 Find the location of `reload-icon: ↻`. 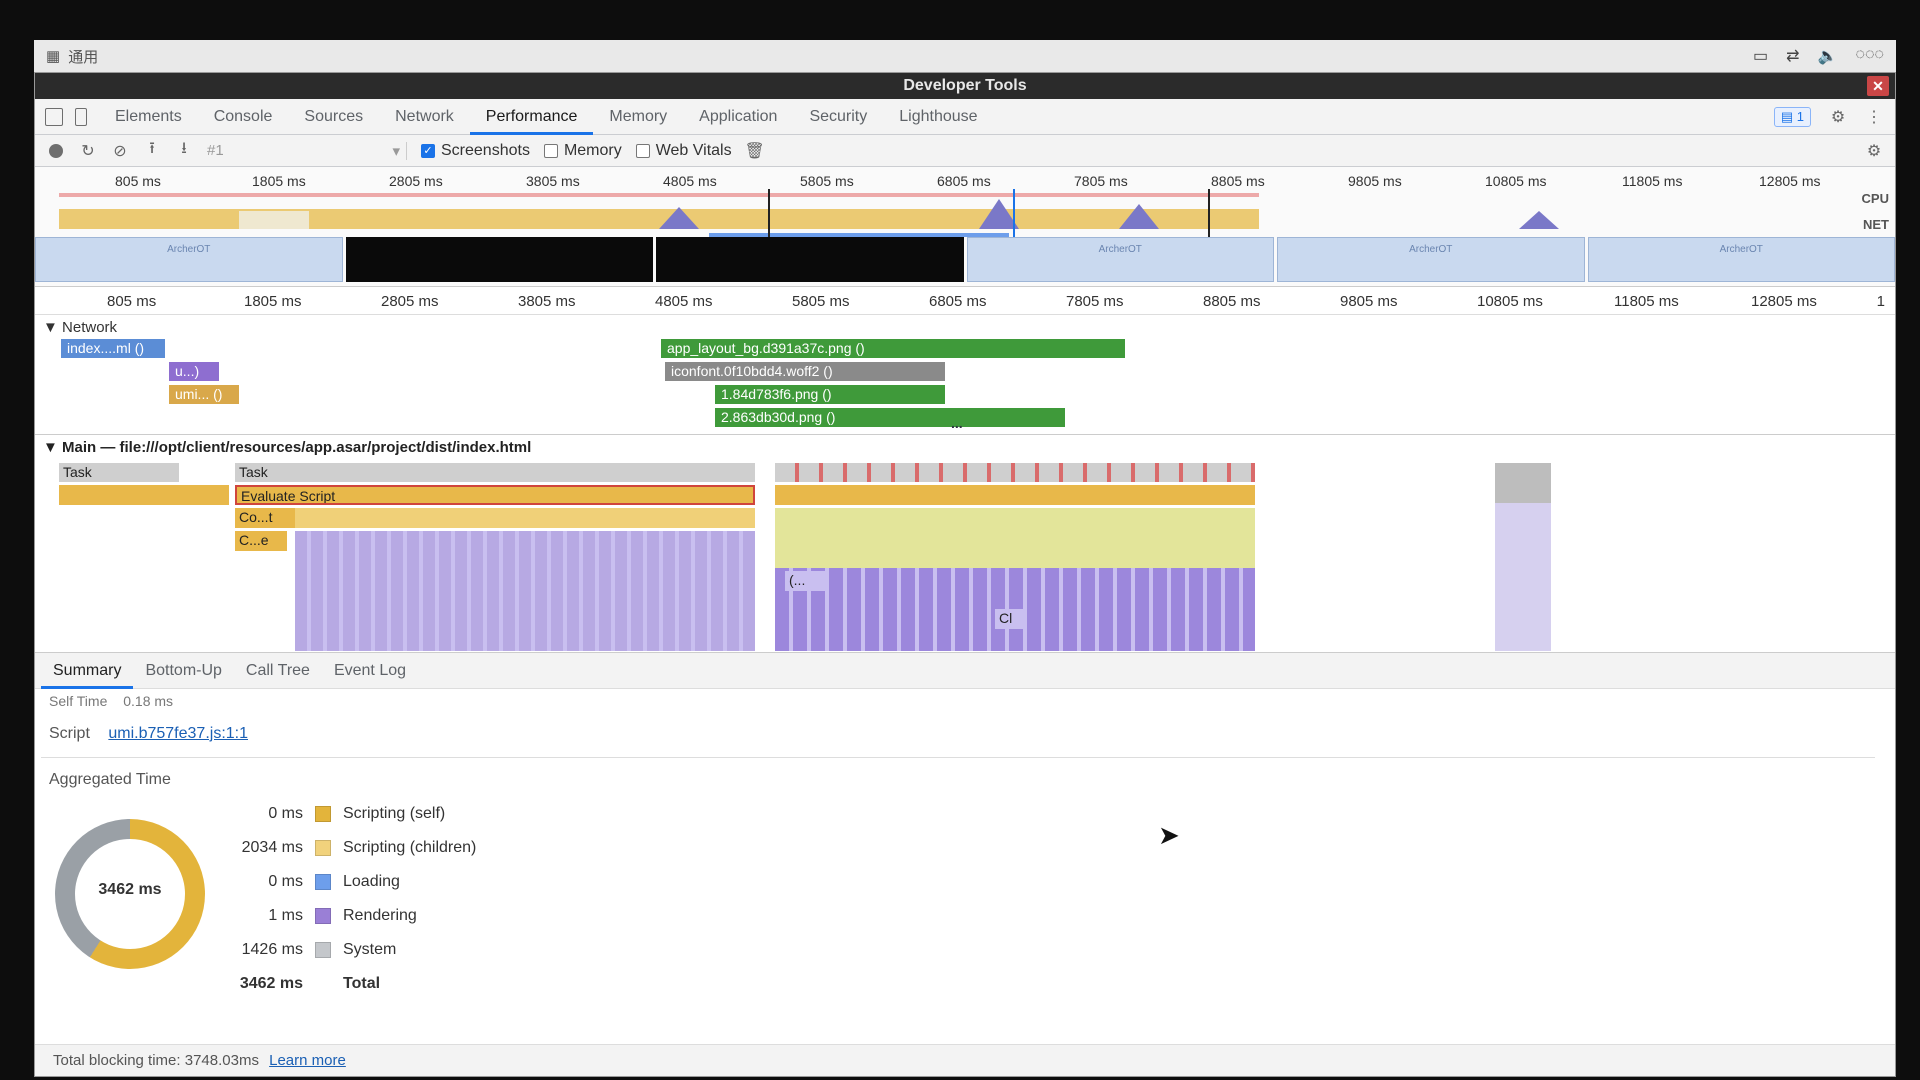

reload-icon: ↻ is located at coordinates (88, 151).